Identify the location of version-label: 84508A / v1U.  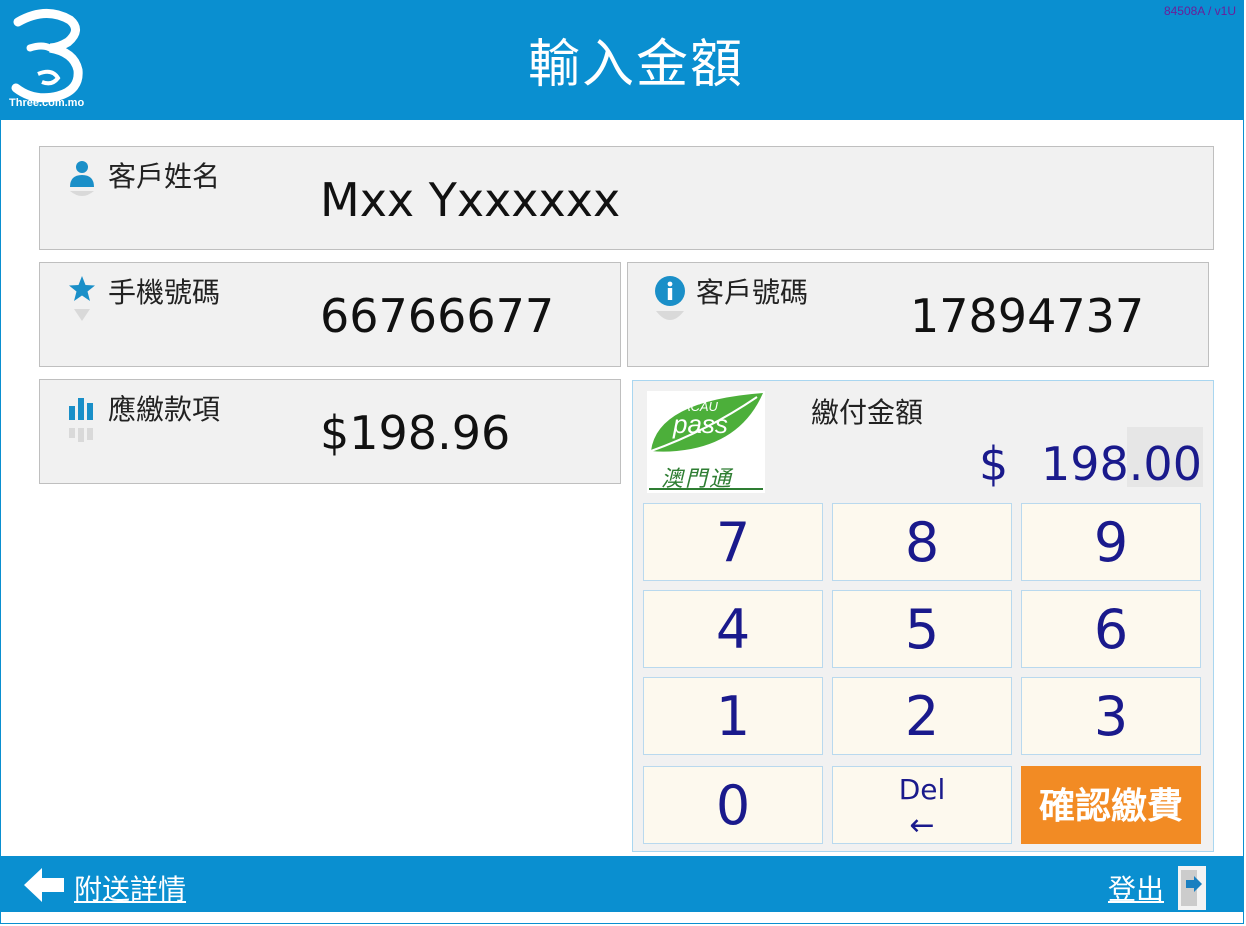
(1199, 11).